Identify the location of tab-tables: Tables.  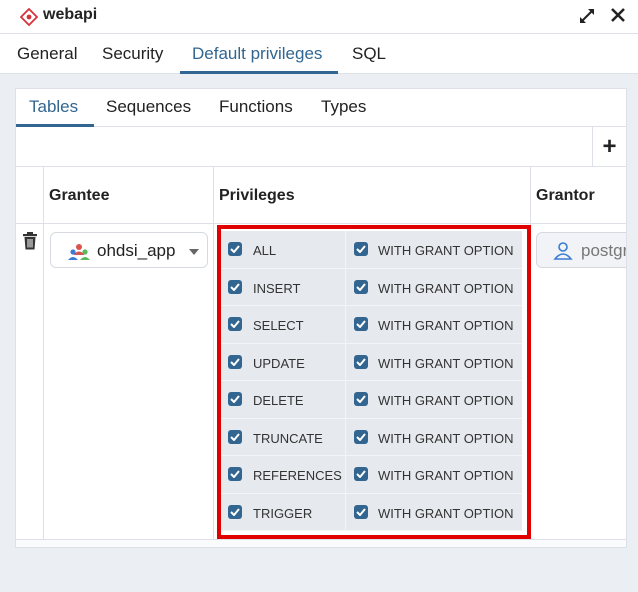
(53, 107).